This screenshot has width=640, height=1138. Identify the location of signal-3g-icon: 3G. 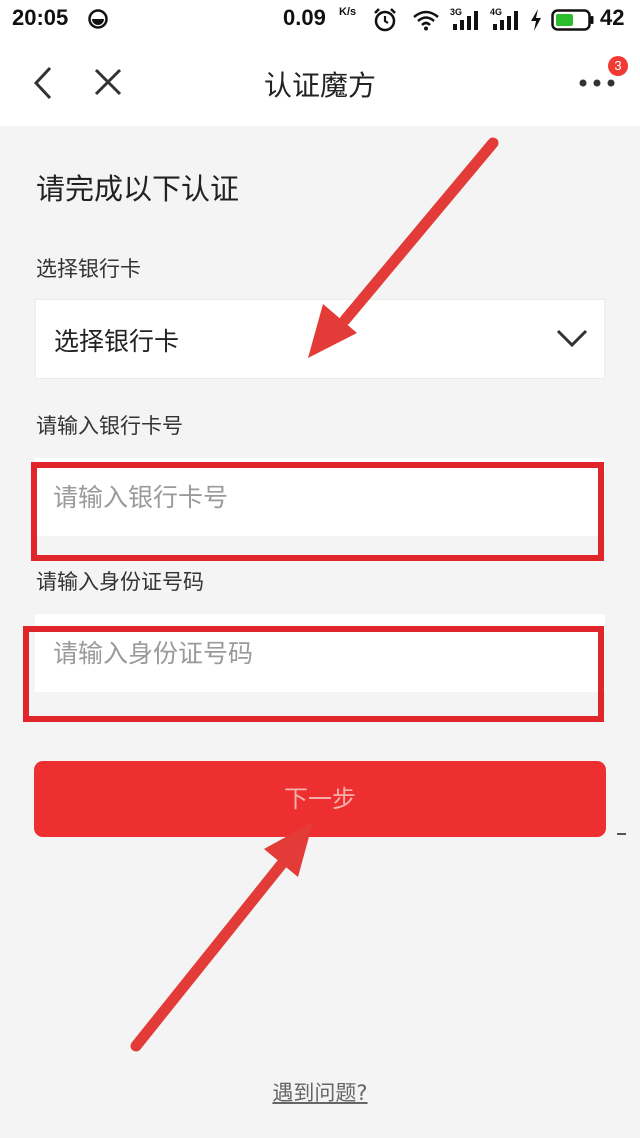
(464, 18).